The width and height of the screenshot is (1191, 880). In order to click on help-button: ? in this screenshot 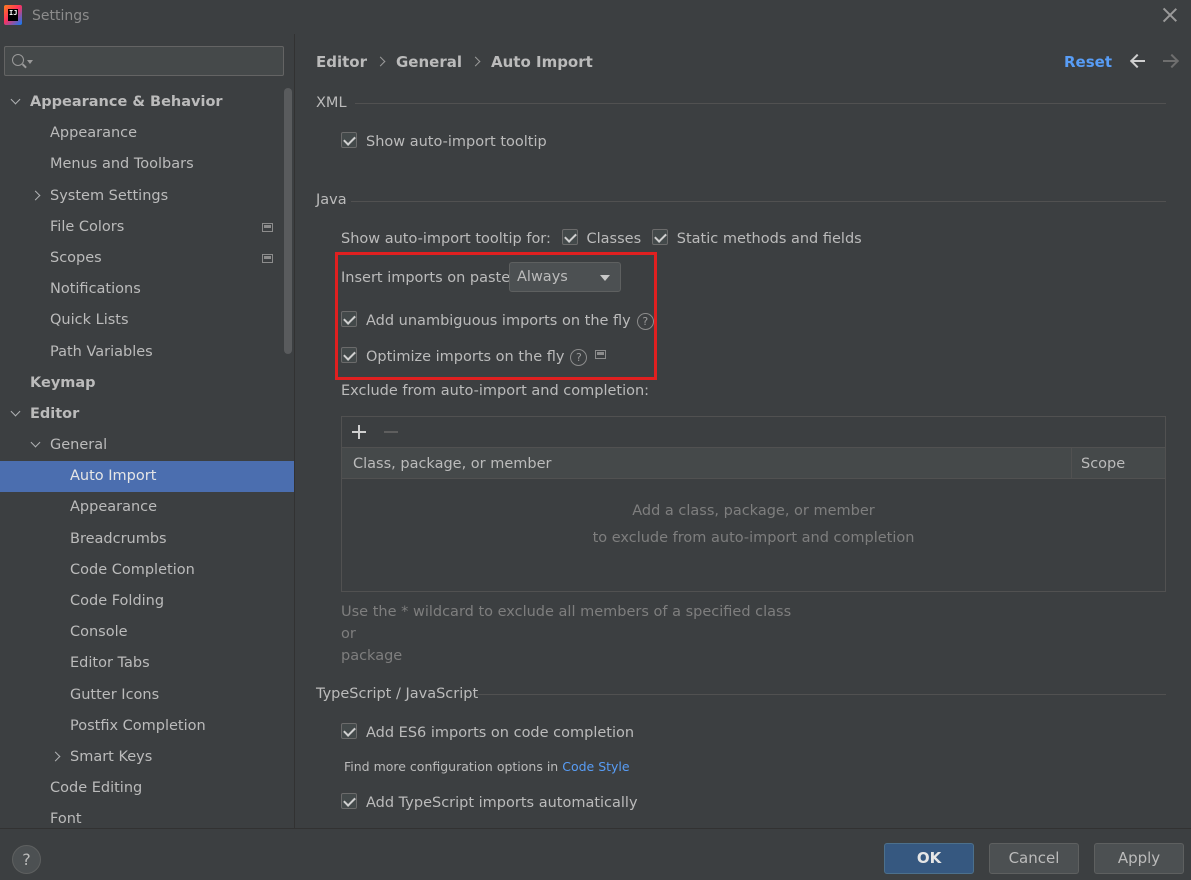, I will do `click(26, 859)`.